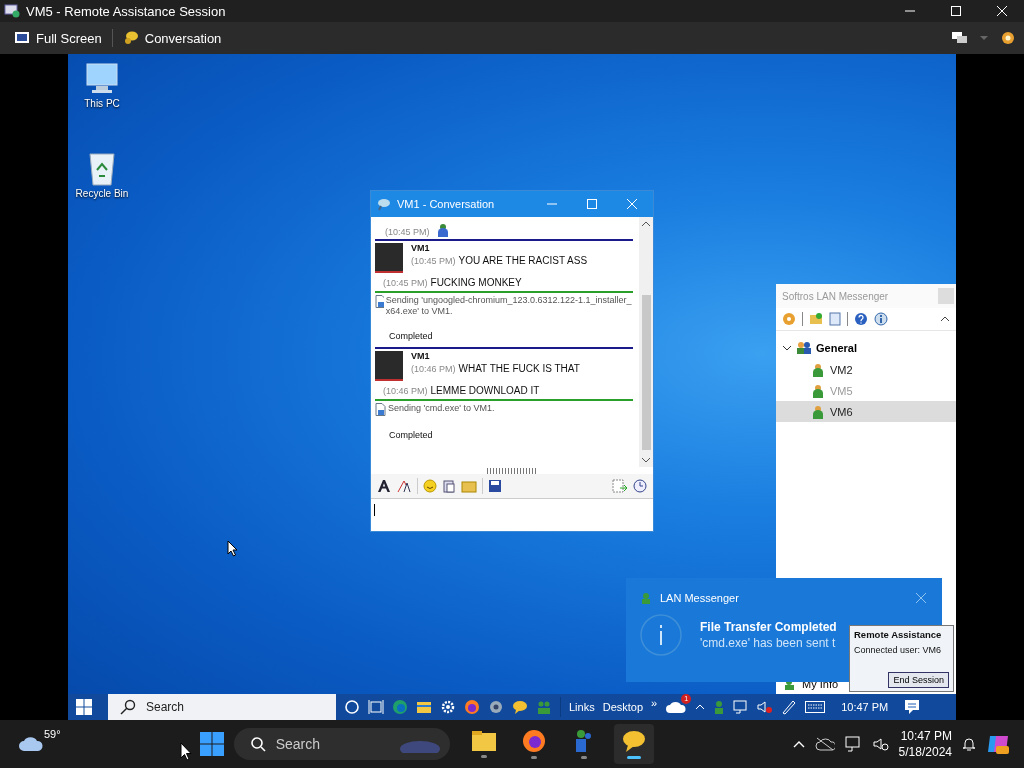  I want to click on temperature: 59°, so click(52, 734).